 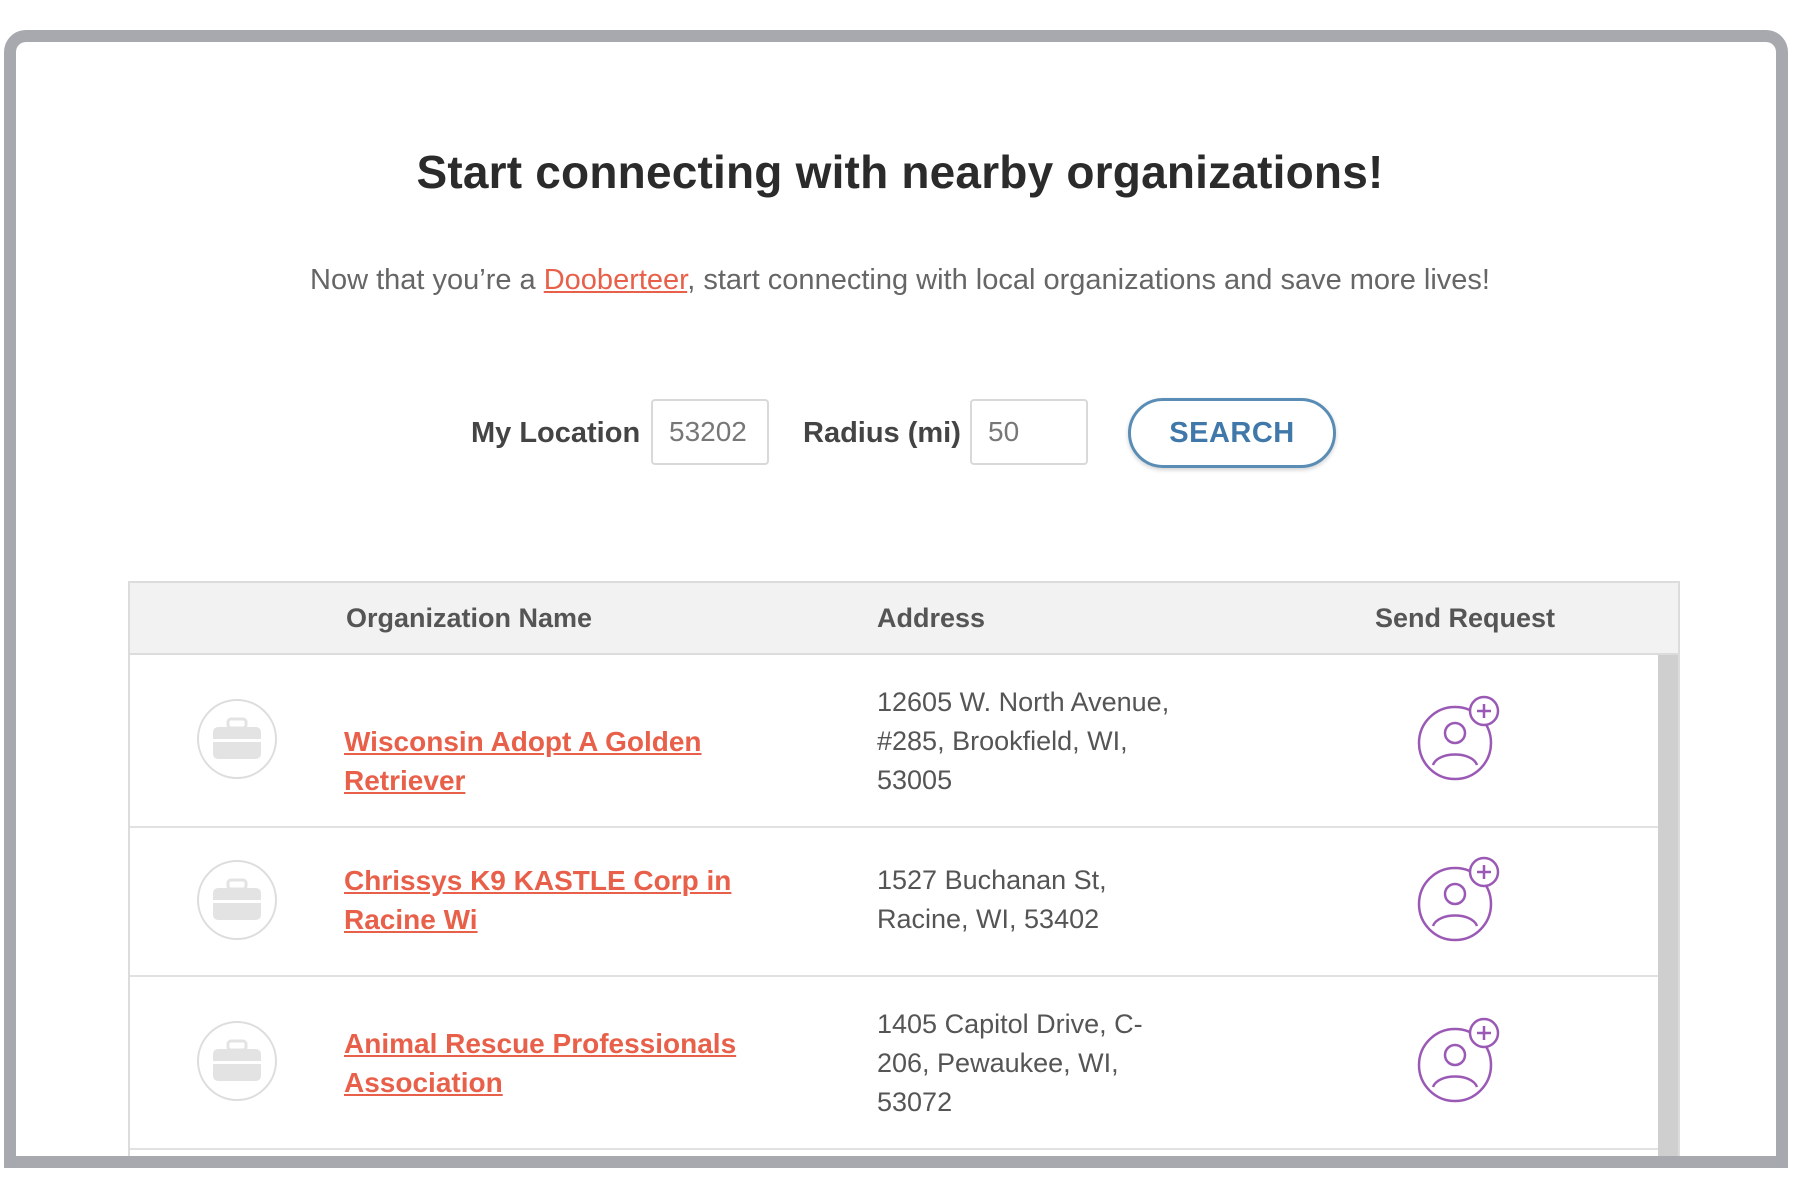 What do you see at coordinates (574, 761) in the screenshot?
I see `org-name-link: Wisconsin Adopt A Golden Retriever` at bounding box center [574, 761].